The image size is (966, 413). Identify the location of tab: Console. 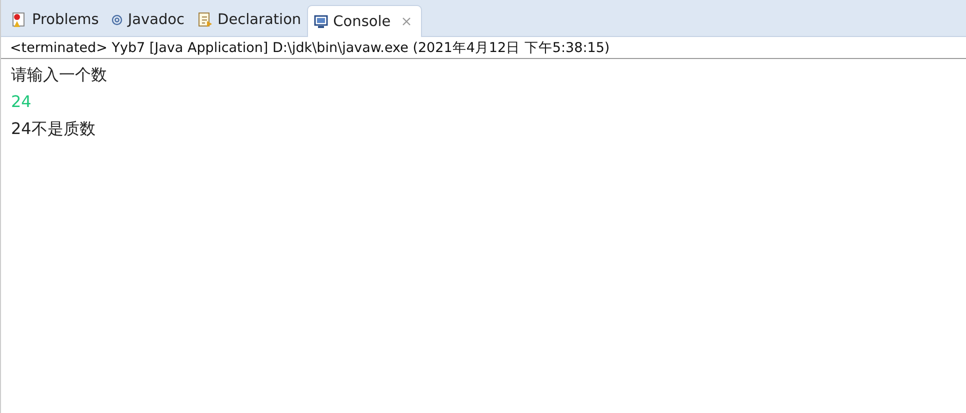
(364, 21).